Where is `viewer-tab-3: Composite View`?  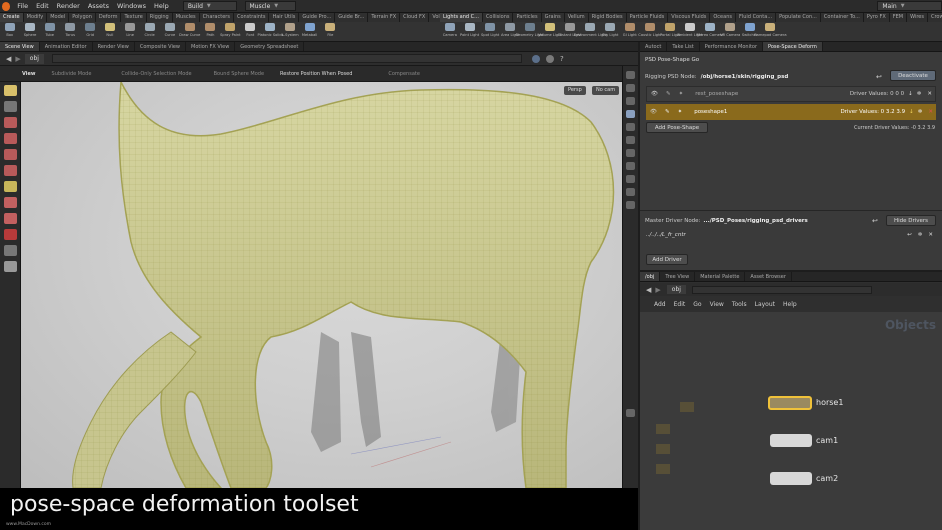
viewer-tab-3: Composite View is located at coordinates (160, 46).